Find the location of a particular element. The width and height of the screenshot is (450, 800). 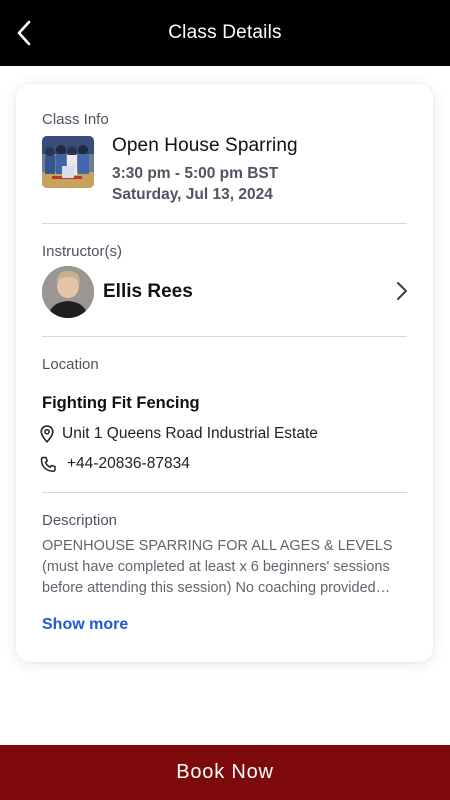

instructor-name: Ellis Rees is located at coordinates (148, 291).